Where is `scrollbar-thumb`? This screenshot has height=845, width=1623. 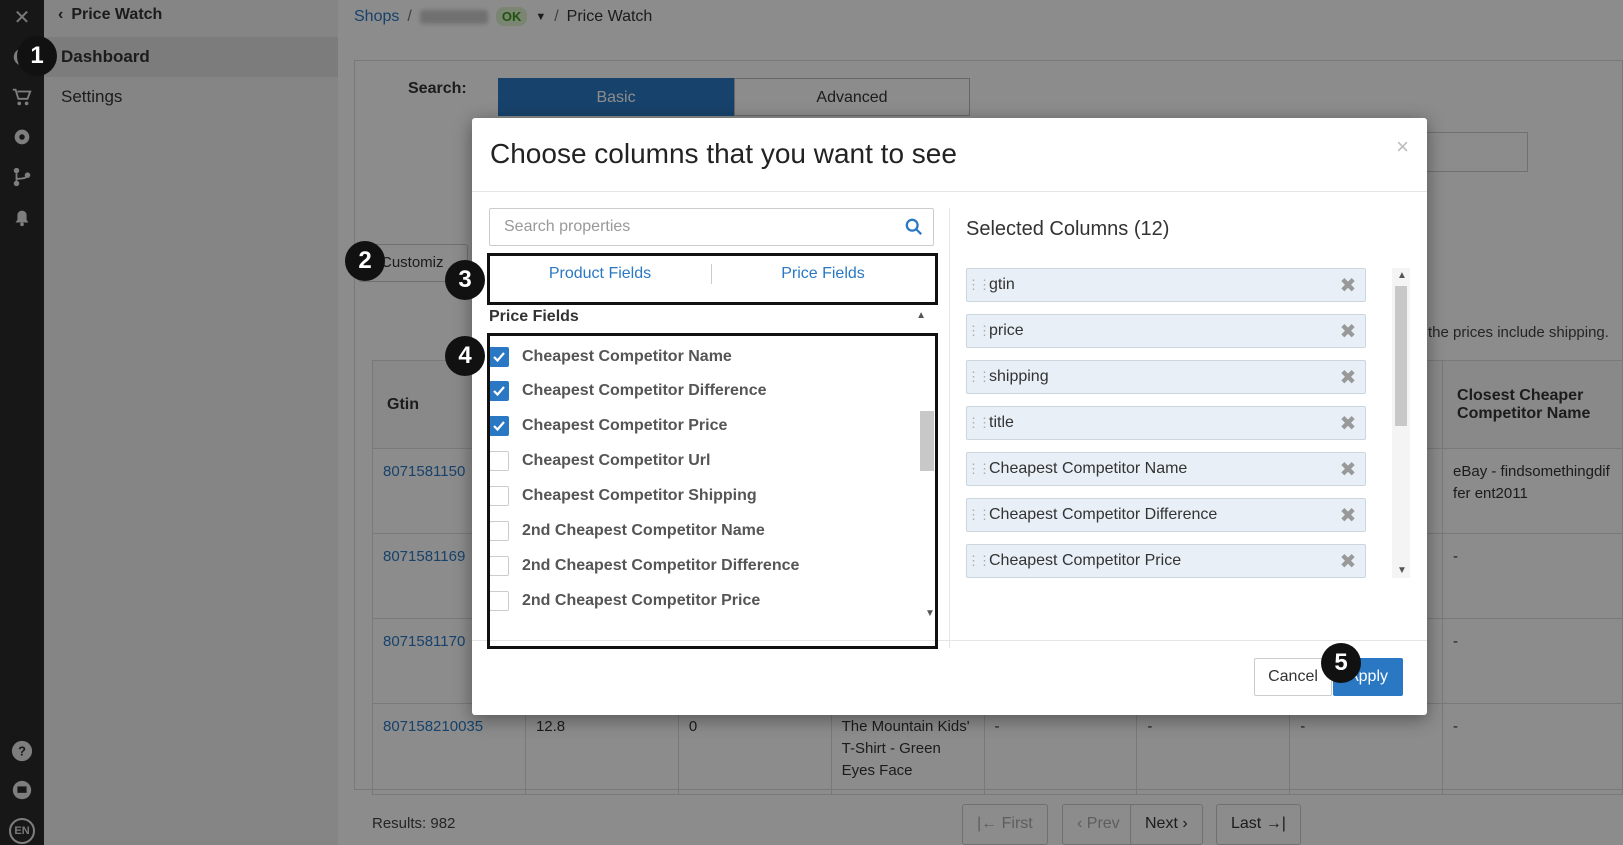 scrollbar-thumb is located at coordinates (1401, 356).